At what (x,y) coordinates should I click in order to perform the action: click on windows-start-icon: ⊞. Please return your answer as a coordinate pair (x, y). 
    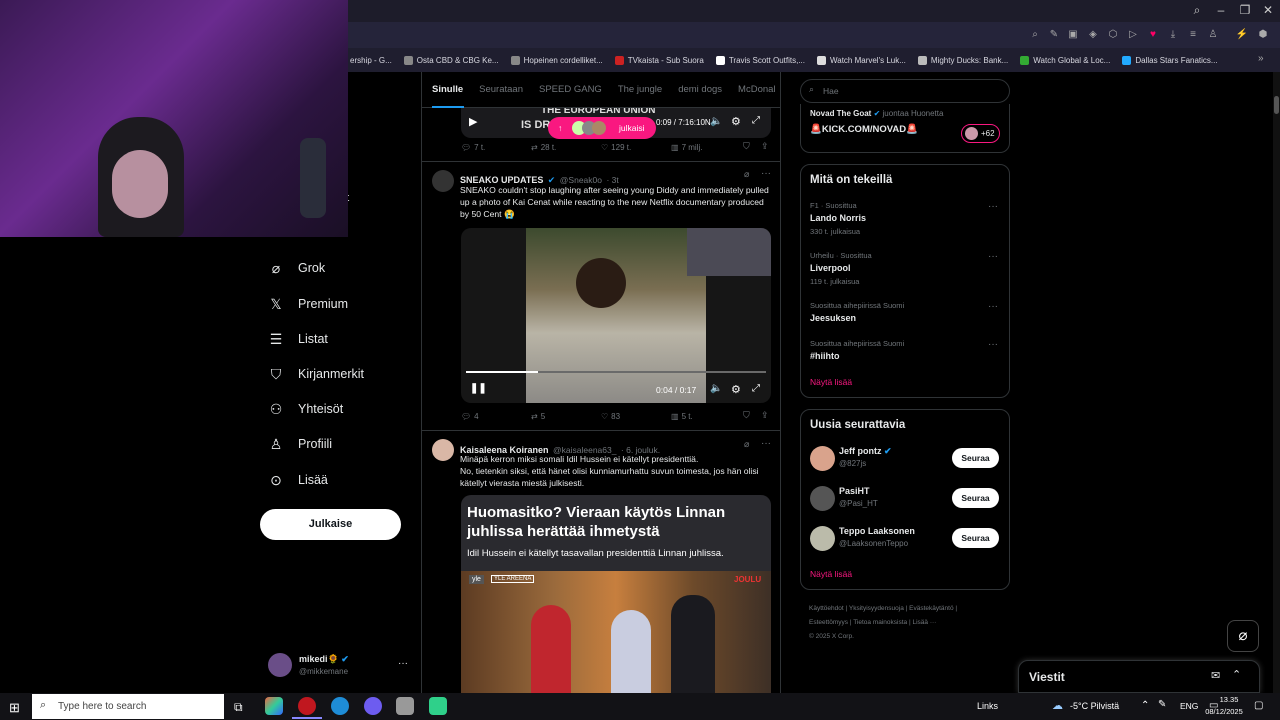
    Looking at the image, I should click on (14, 708).